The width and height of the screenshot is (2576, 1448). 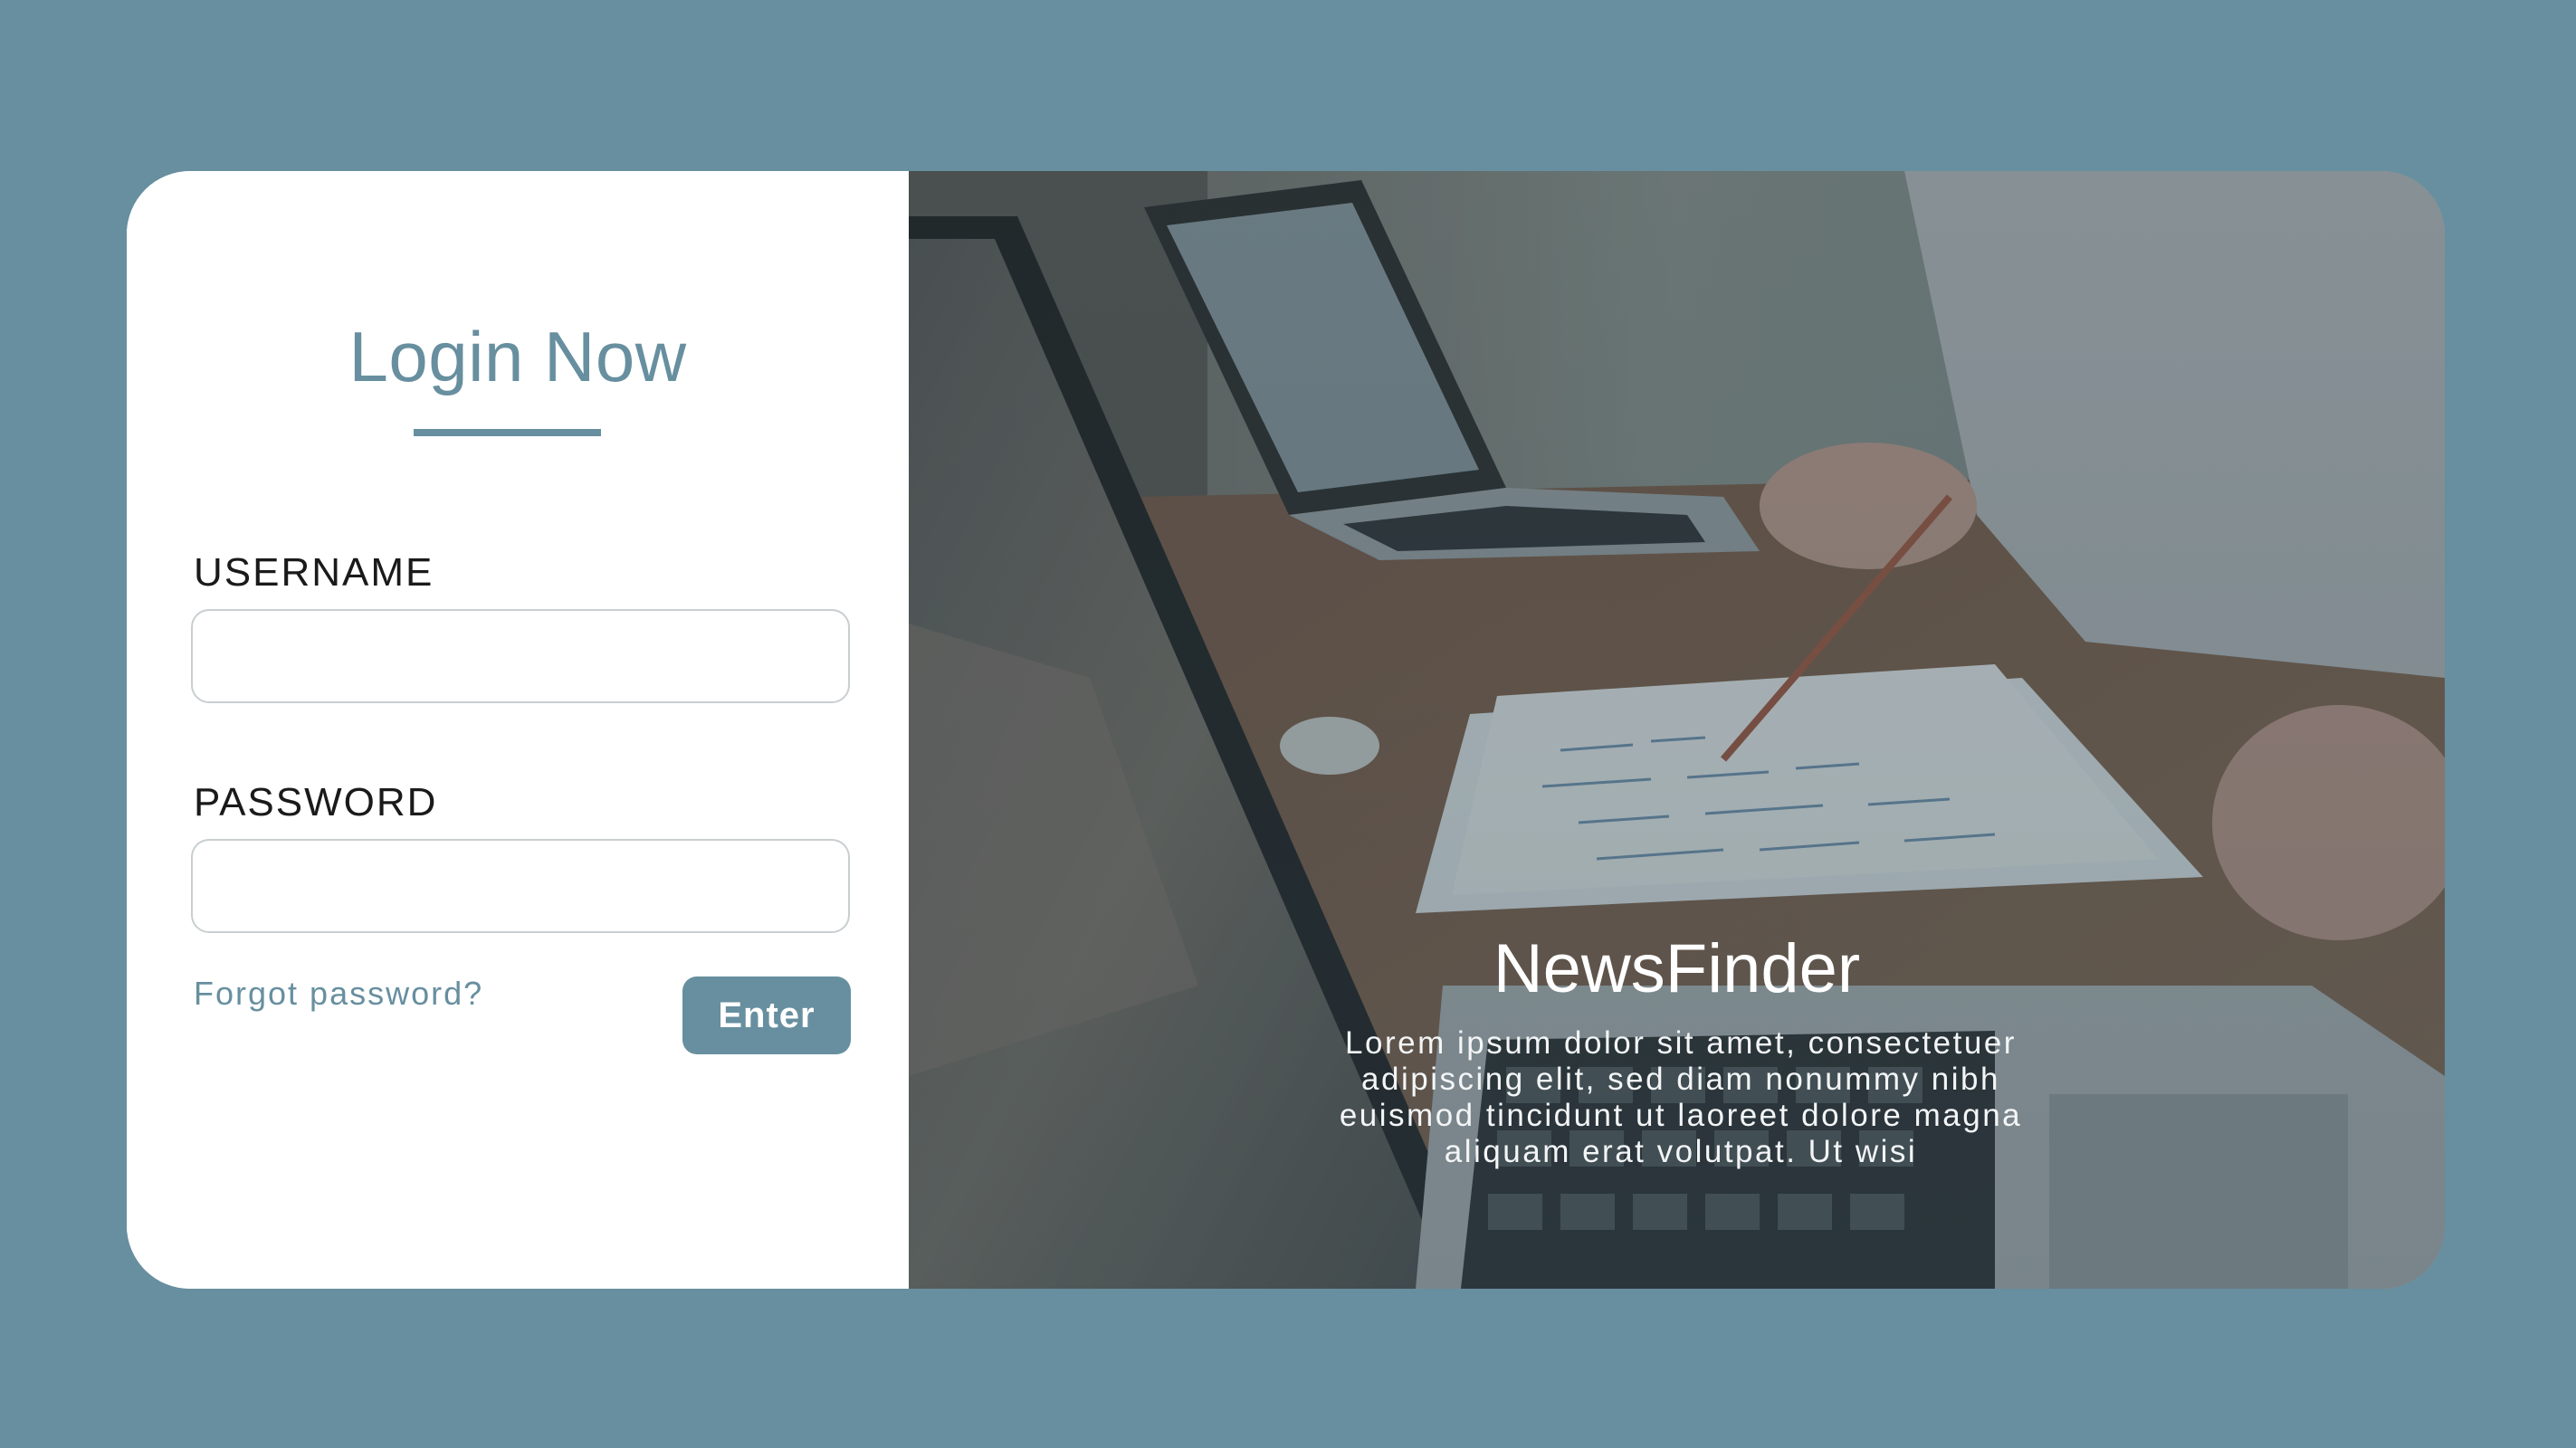 I want to click on brand-name: NewsFinder, so click(x=1677, y=969).